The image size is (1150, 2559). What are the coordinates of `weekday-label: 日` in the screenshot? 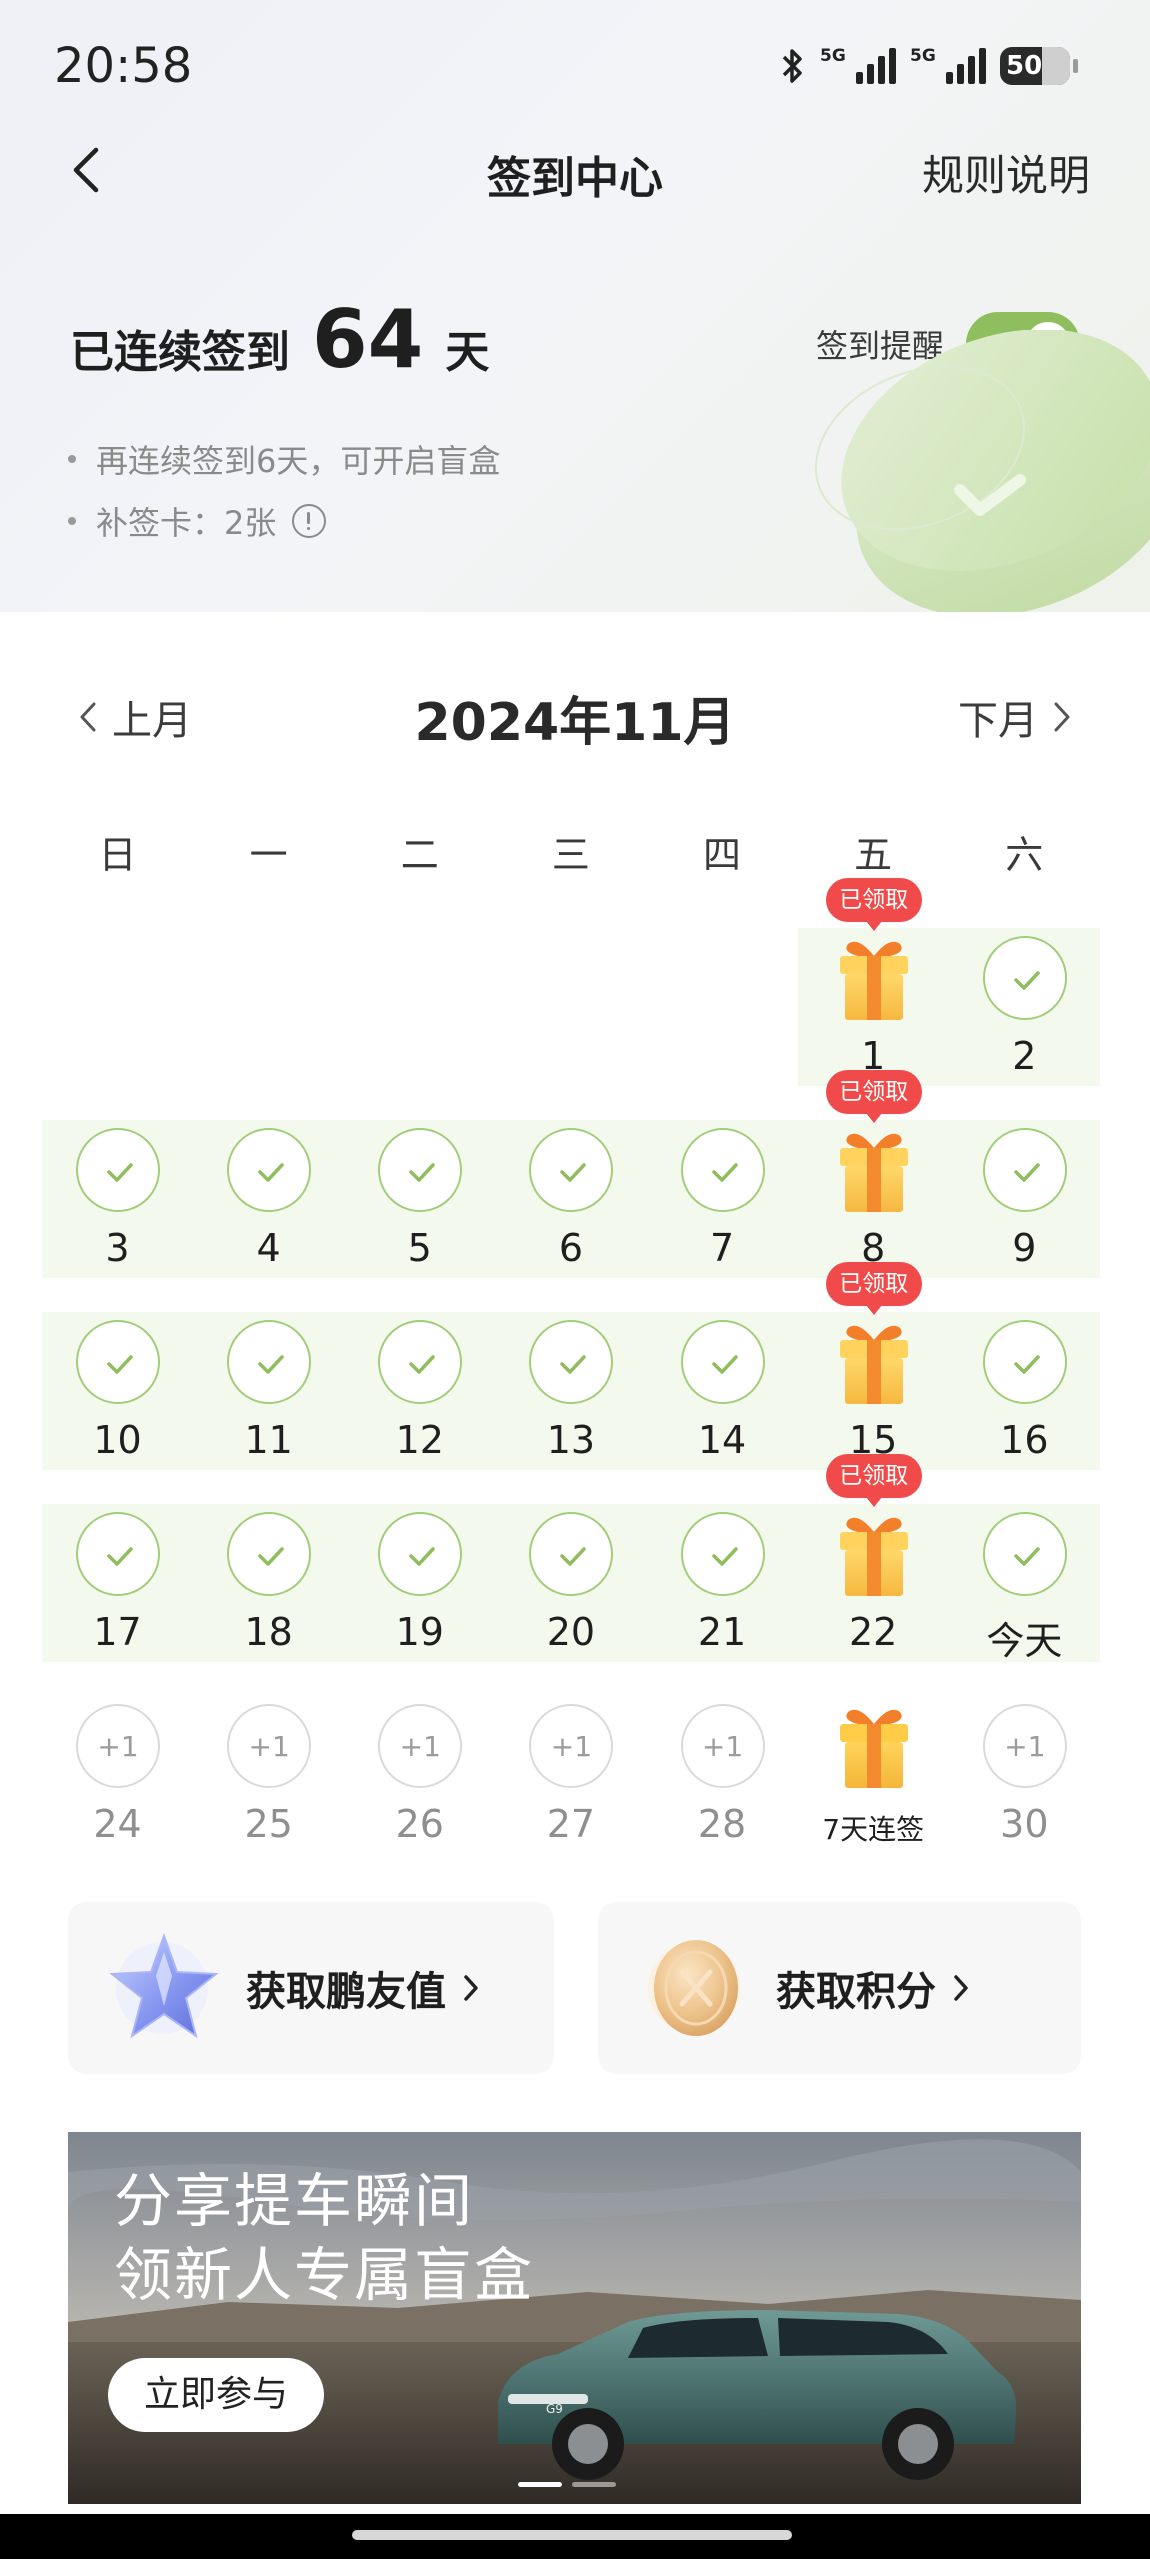 It's located at (117, 855).